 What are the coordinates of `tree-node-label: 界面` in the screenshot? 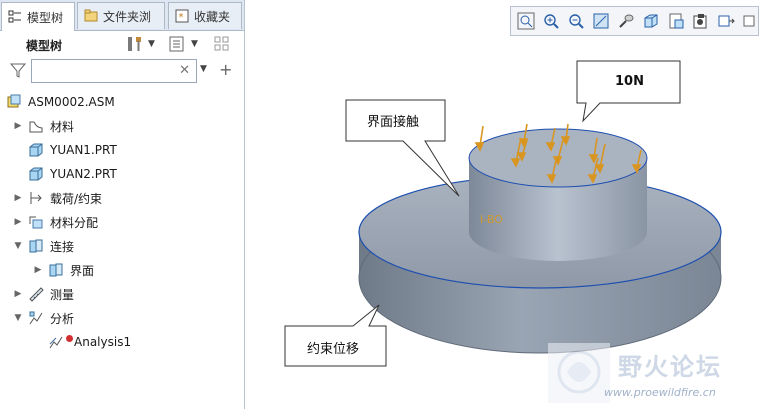 It's located at (82, 270).